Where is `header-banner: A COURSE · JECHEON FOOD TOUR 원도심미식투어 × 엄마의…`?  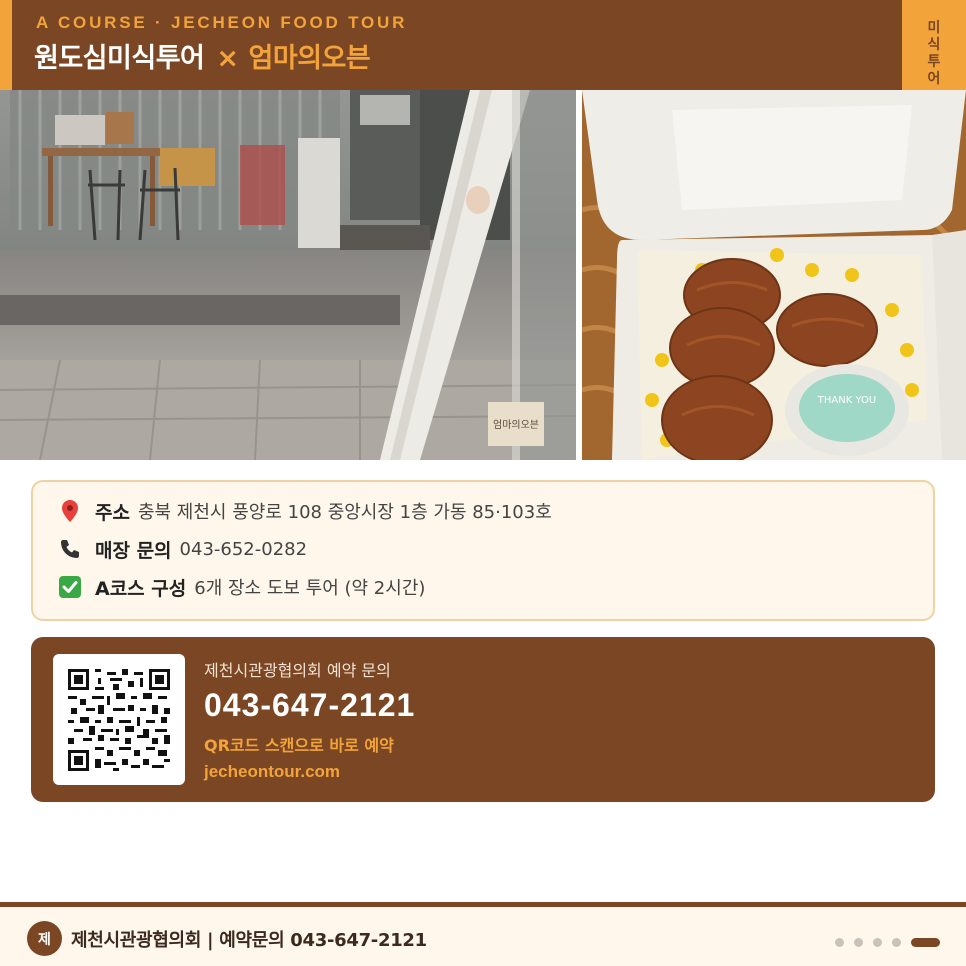
header-banner: A COURSE · JECHEON FOOD TOUR 원도심미식투어 × 엄마의… is located at coordinates (483, 45).